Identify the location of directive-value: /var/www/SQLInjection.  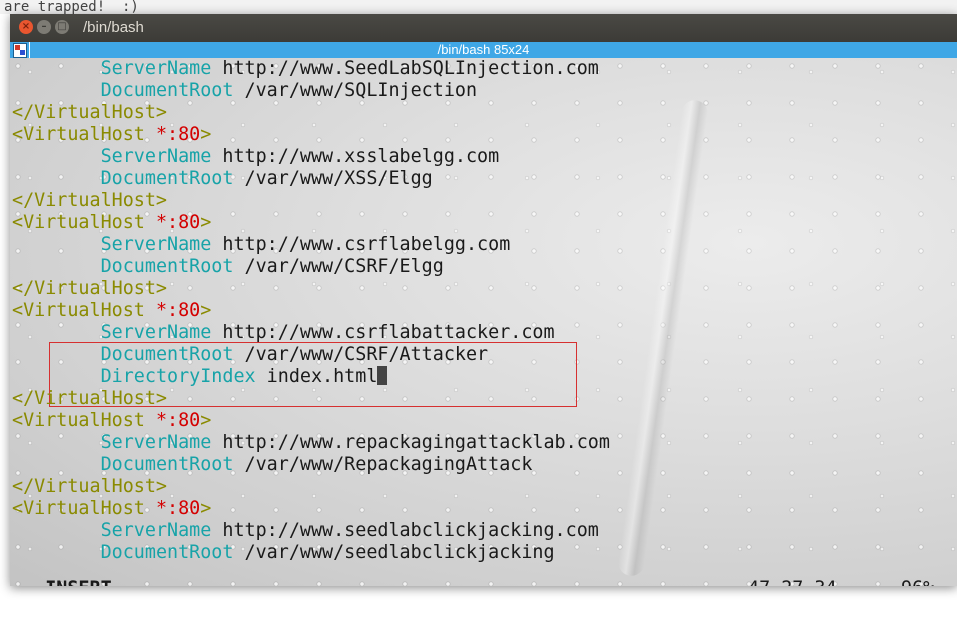
(361, 90).